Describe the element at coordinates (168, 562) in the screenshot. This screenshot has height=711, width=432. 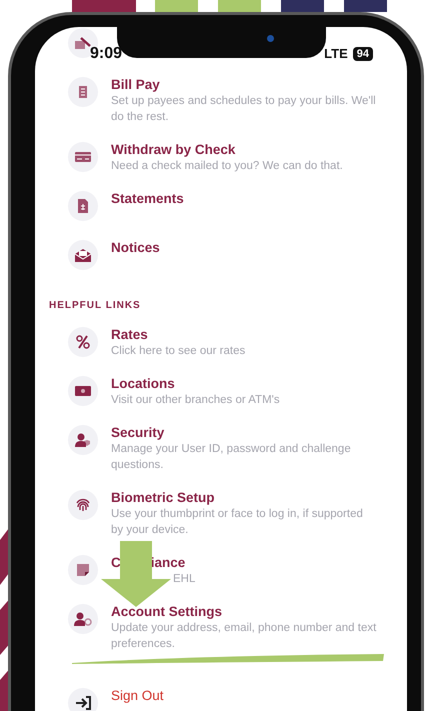
I see `item-title: iance` at that location.